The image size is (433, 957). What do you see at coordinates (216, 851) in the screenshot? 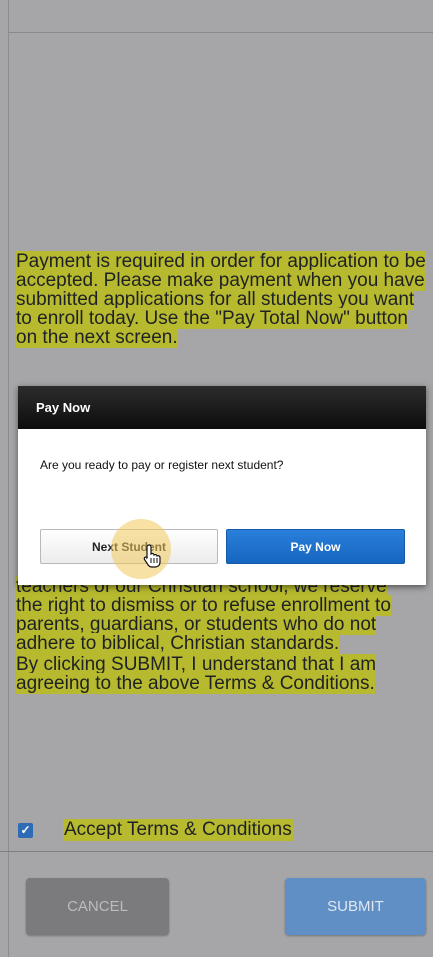
I see `footer-divider` at bounding box center [216, 851].